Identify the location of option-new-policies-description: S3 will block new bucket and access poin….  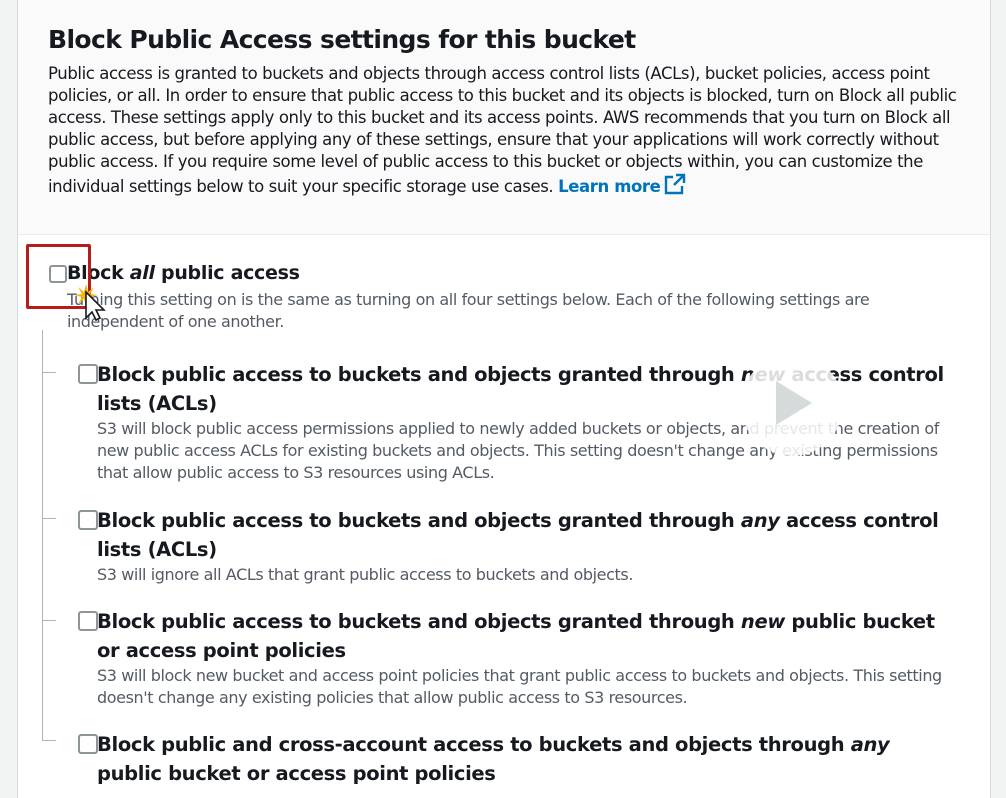
(519, 686).